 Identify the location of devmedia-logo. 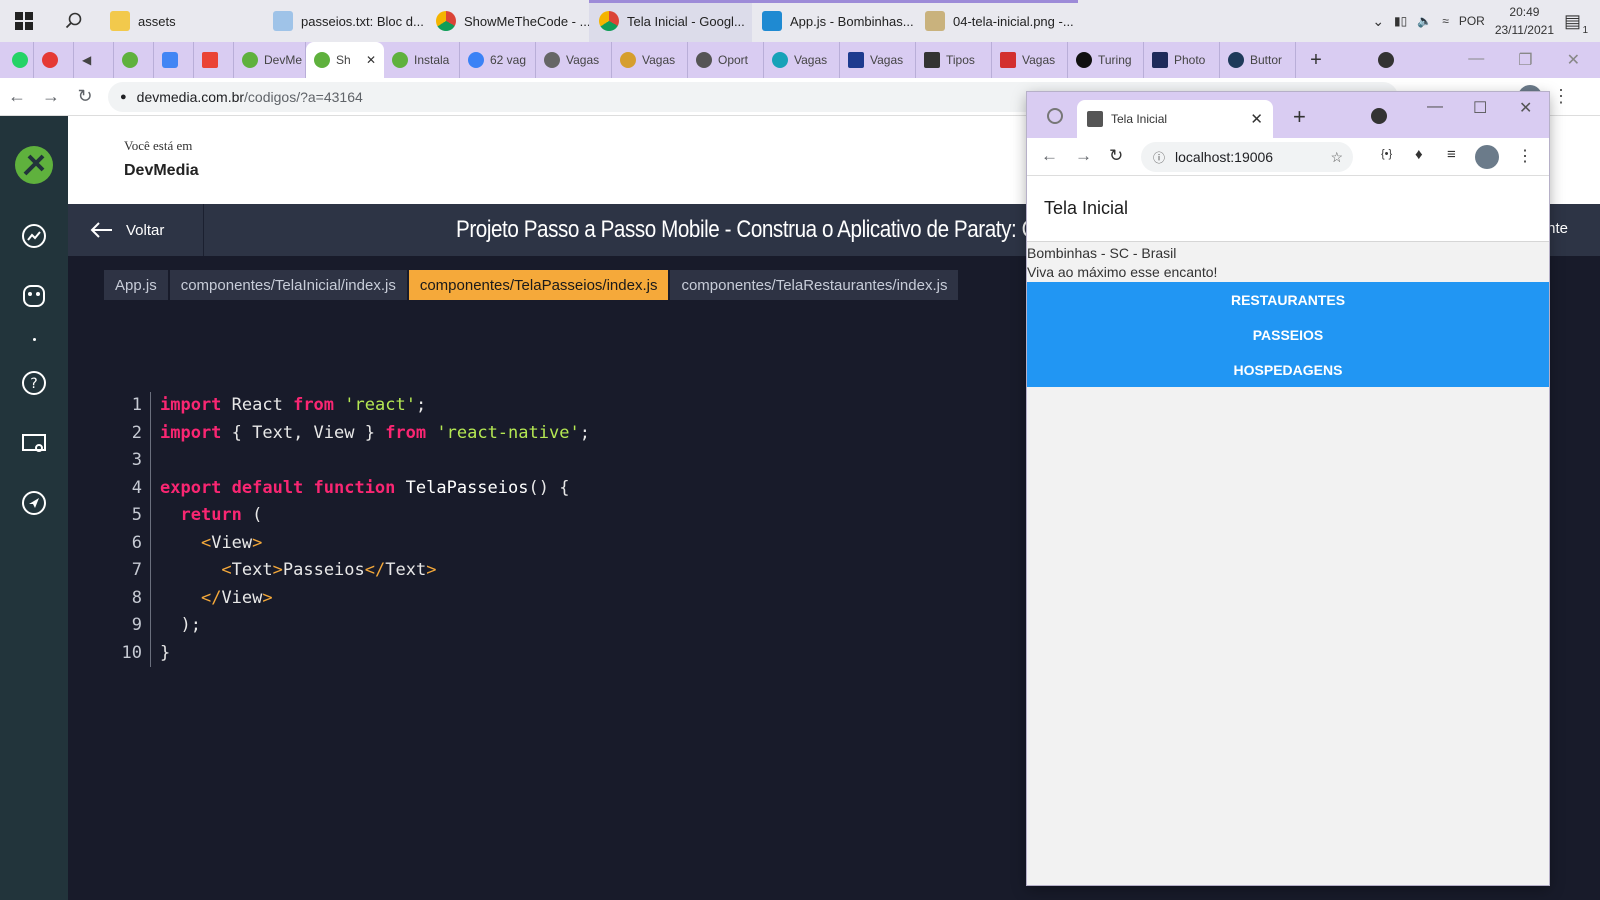
(34, 165).